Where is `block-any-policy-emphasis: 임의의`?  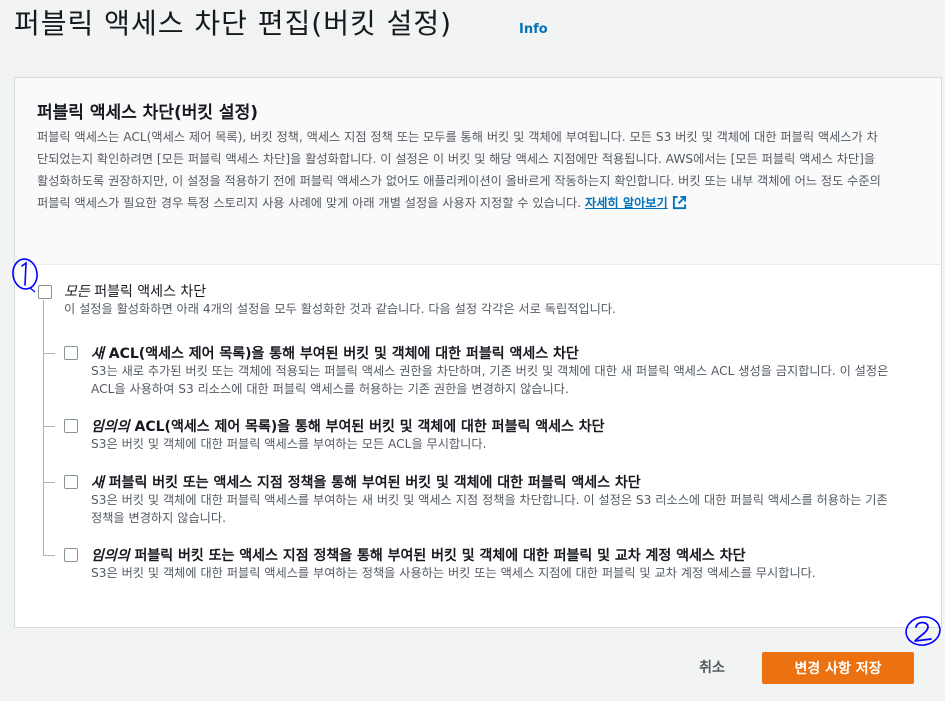 block-any-policy-emphasis: 임의의 is located at coordinates (110, 556).